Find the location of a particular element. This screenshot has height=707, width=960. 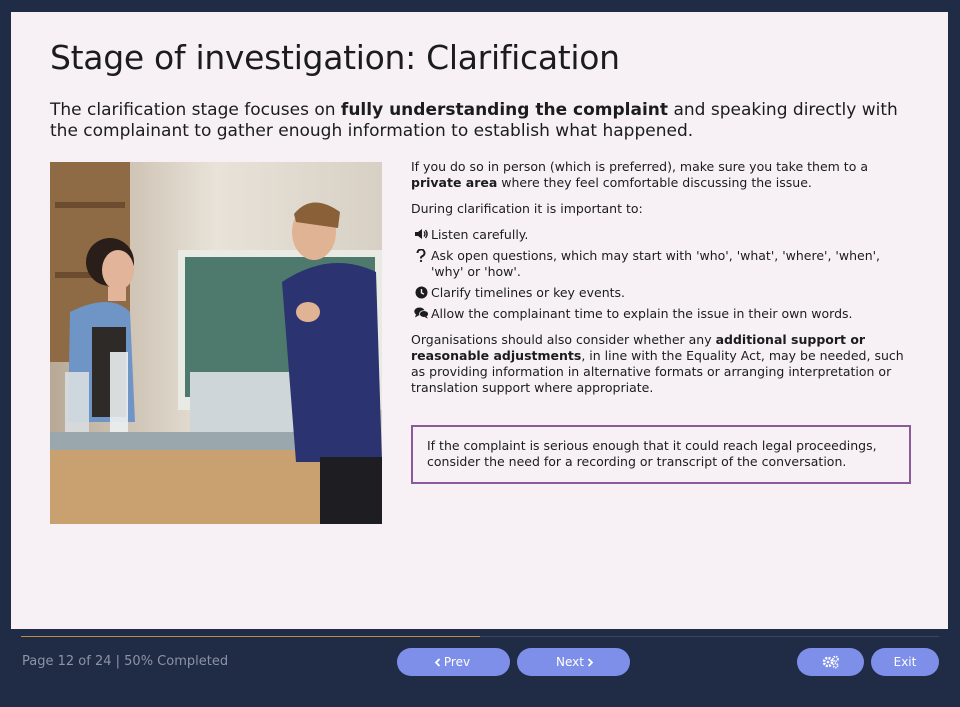

chevron-right-icon is located at coordinates (590, 662).